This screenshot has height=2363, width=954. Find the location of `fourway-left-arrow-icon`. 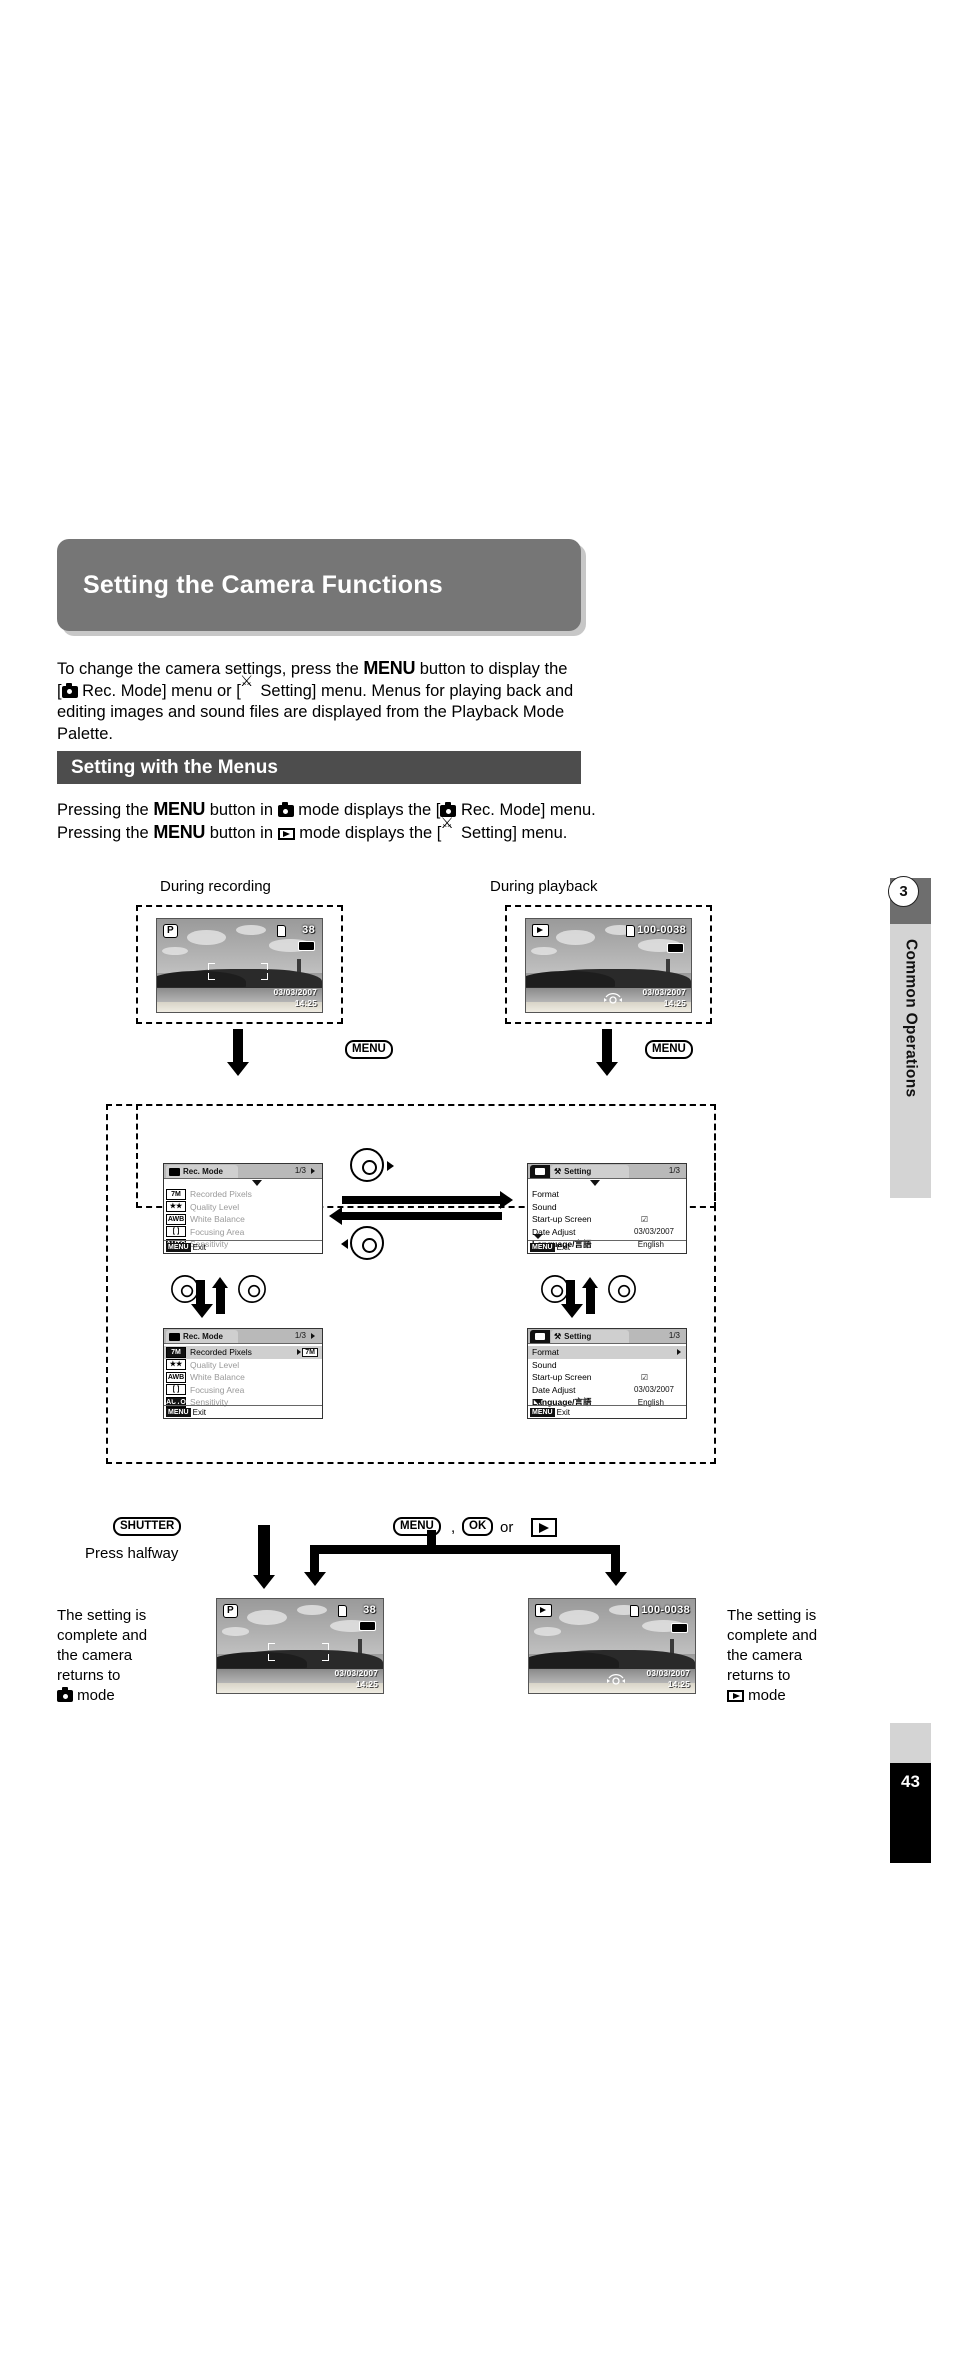

fourway-left-arrow-icon is located at coordinates (344, 1244).